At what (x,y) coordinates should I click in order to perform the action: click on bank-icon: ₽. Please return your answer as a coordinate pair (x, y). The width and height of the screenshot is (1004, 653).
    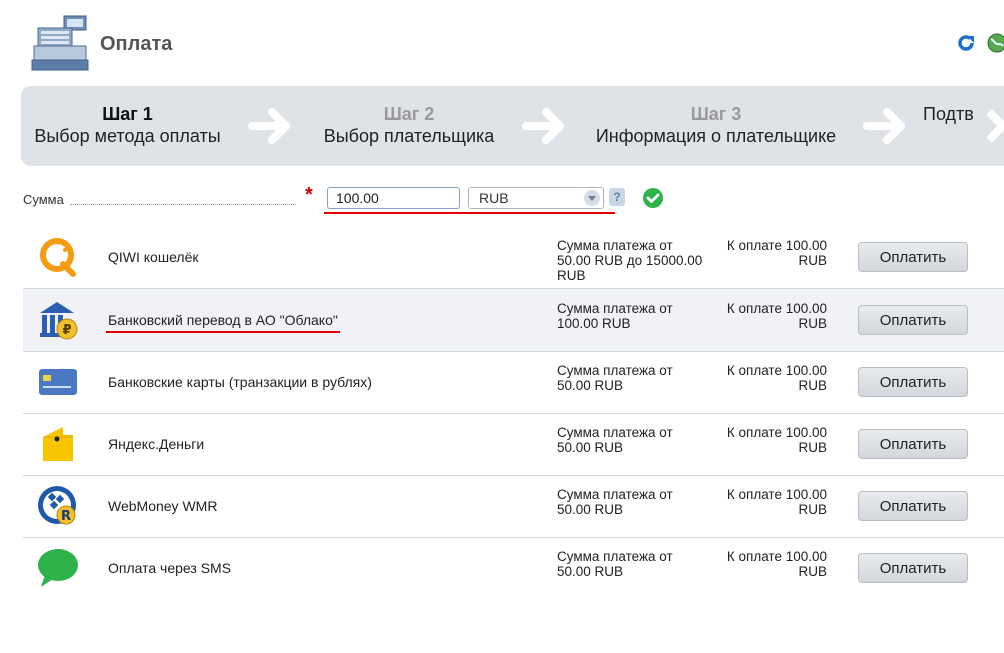
    Looking at the image, I should click on (59, 321).